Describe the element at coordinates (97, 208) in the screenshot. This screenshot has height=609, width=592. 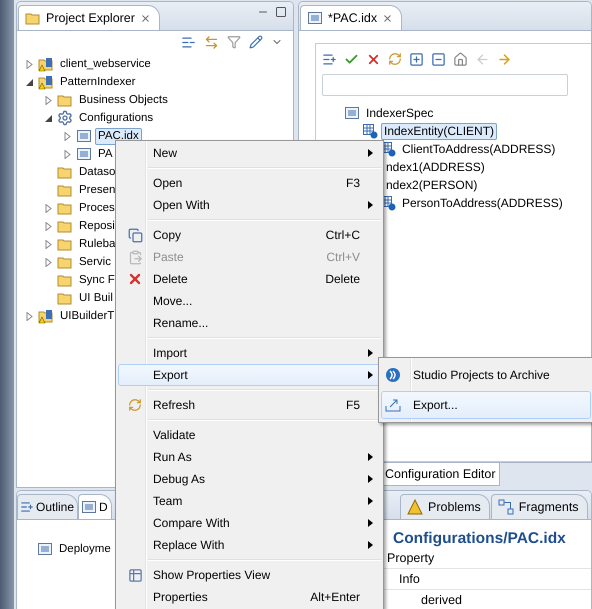
I see `tree-item: Proces` at that location.